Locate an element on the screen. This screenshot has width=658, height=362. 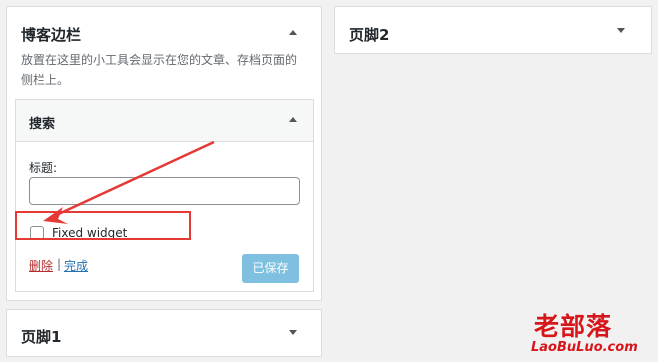
blog-sidebar-title: 博客边栏 is located at coordinates (51, 34).